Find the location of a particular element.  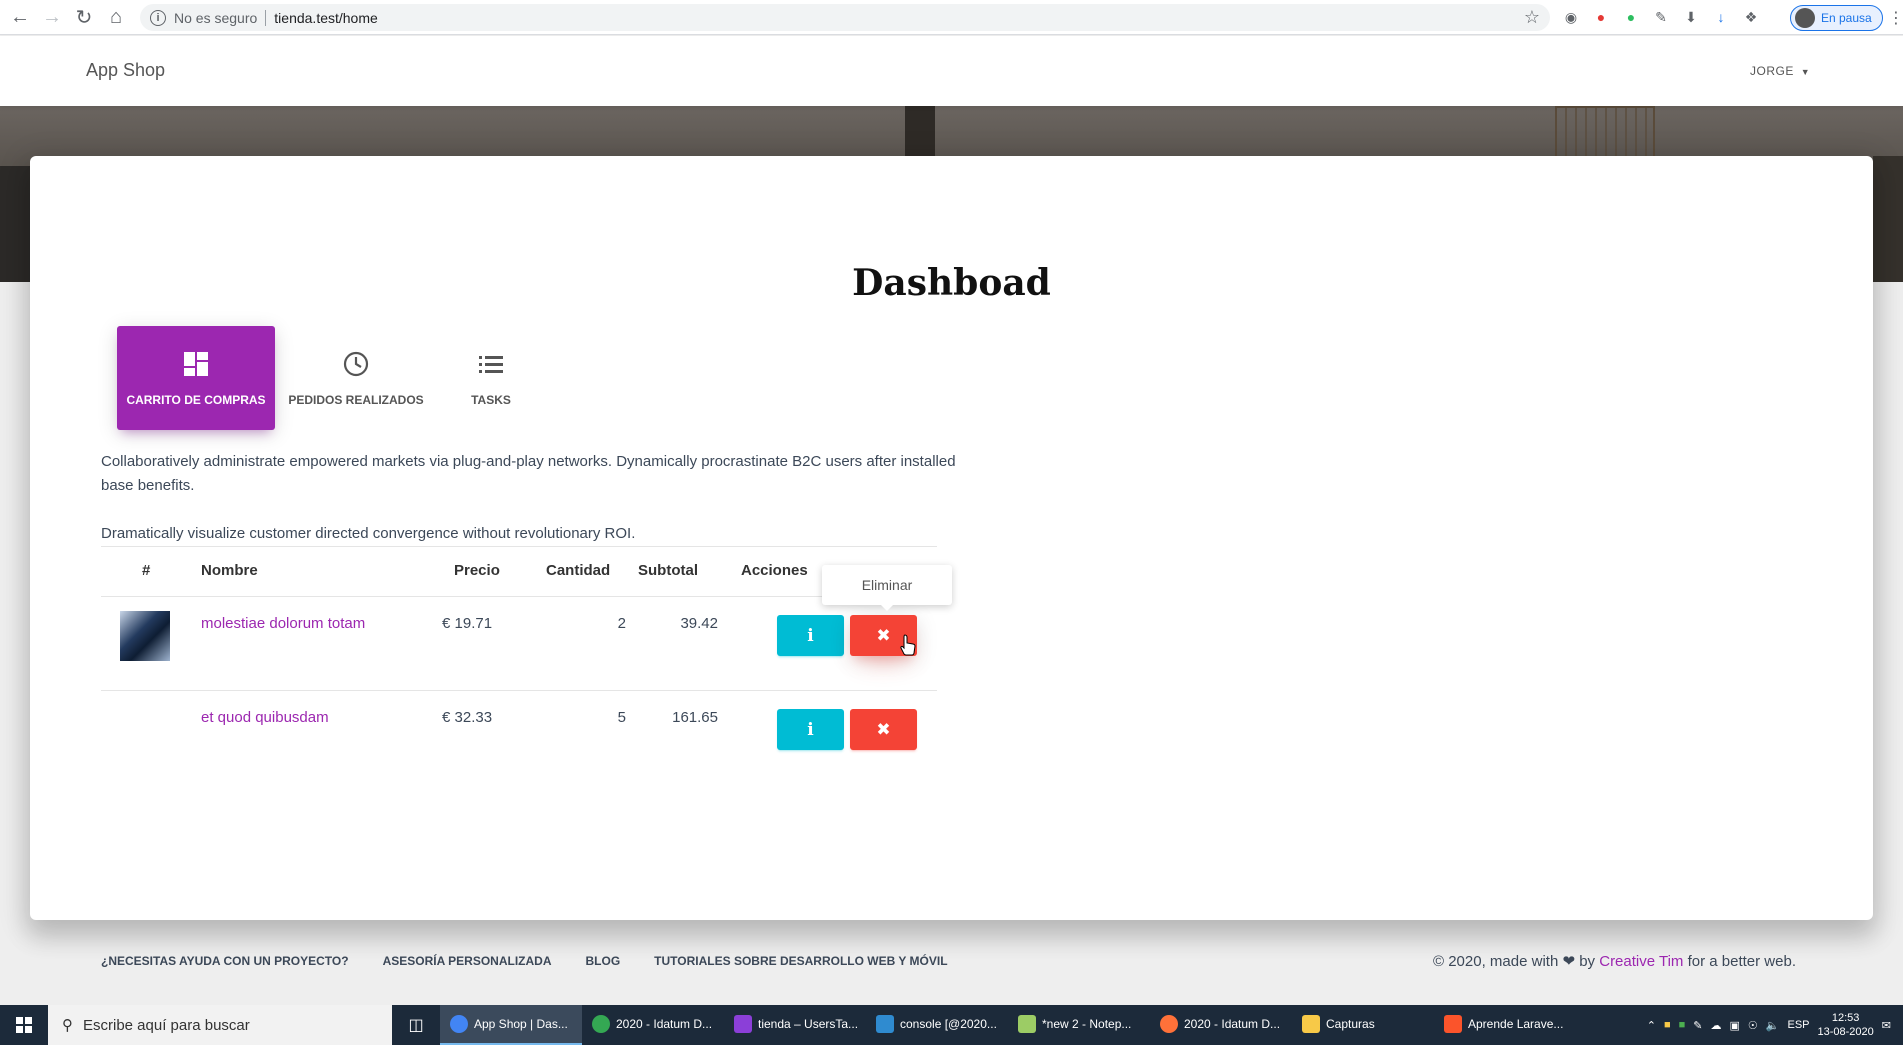

bookmark-star-icon: ☆ is located at coordinates (1532, 17).